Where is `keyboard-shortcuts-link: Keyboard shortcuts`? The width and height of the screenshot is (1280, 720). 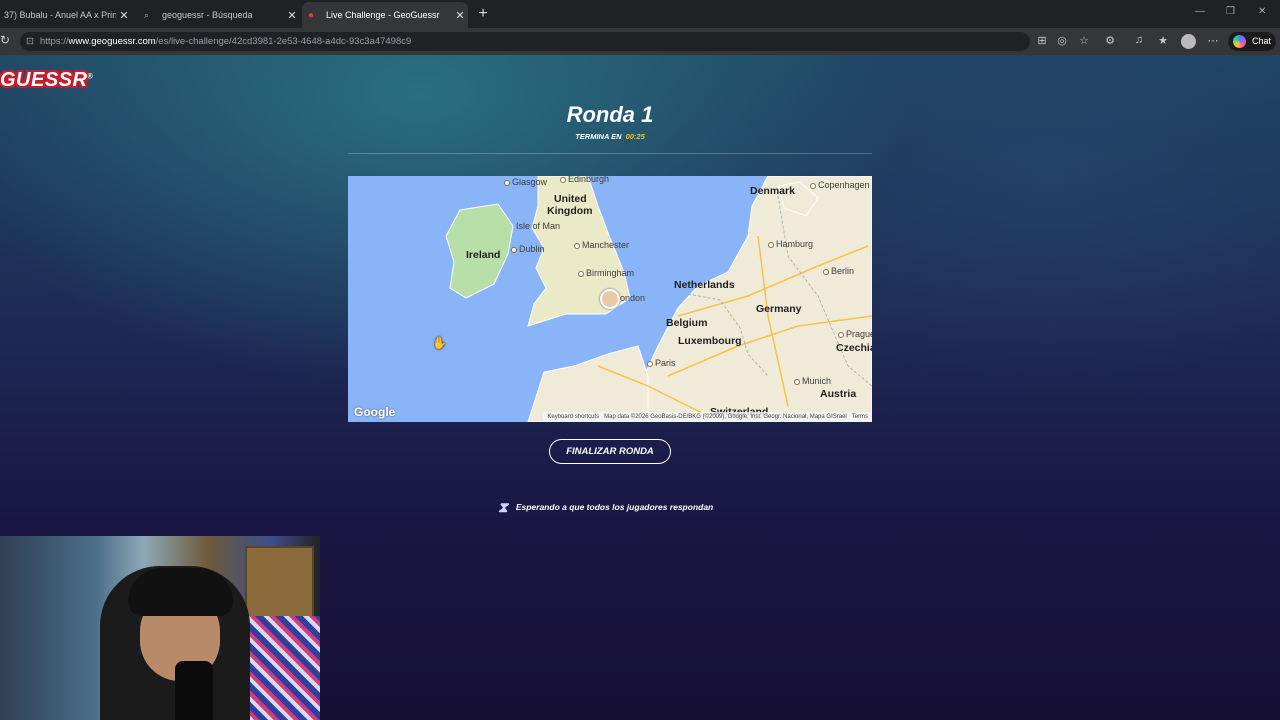
keyboard-shortcuts-link: Keyboard shortcuts is located at coordinates (573, 417).